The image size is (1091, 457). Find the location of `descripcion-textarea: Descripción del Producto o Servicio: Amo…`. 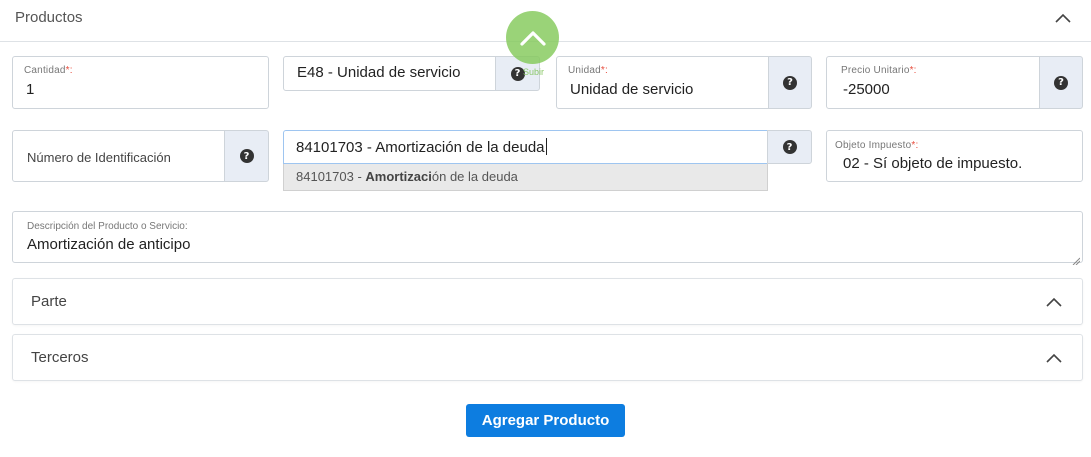

descripcion-textarea: Descripción del Producto o Servicio: Amo… is located at coordinates (547, 238).